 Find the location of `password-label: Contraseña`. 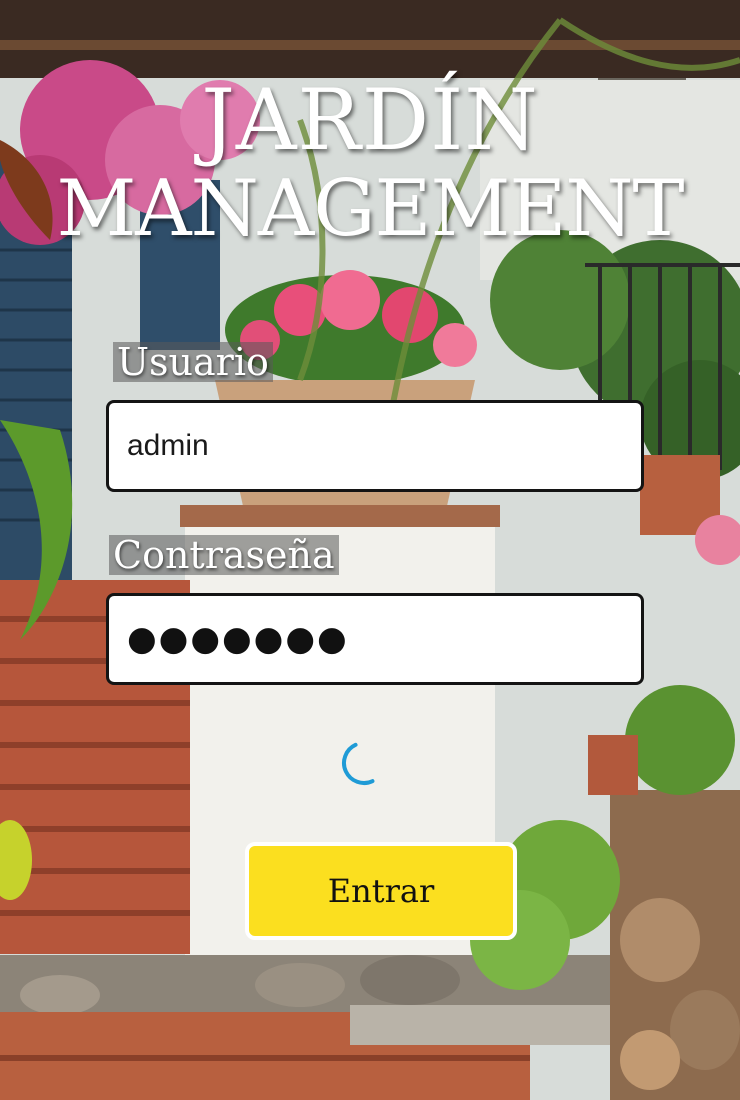

password-label: Contraseña is located at coordinates (224, 555).